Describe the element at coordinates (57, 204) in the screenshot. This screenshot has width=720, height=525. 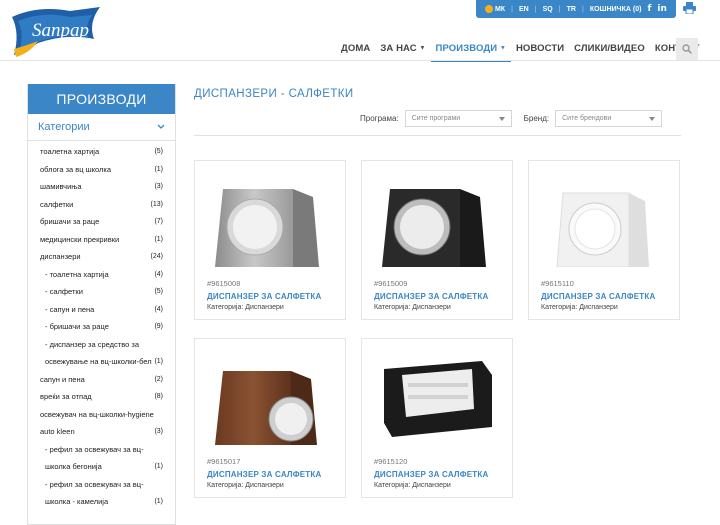
I see `category-label: салфетки` at that location.